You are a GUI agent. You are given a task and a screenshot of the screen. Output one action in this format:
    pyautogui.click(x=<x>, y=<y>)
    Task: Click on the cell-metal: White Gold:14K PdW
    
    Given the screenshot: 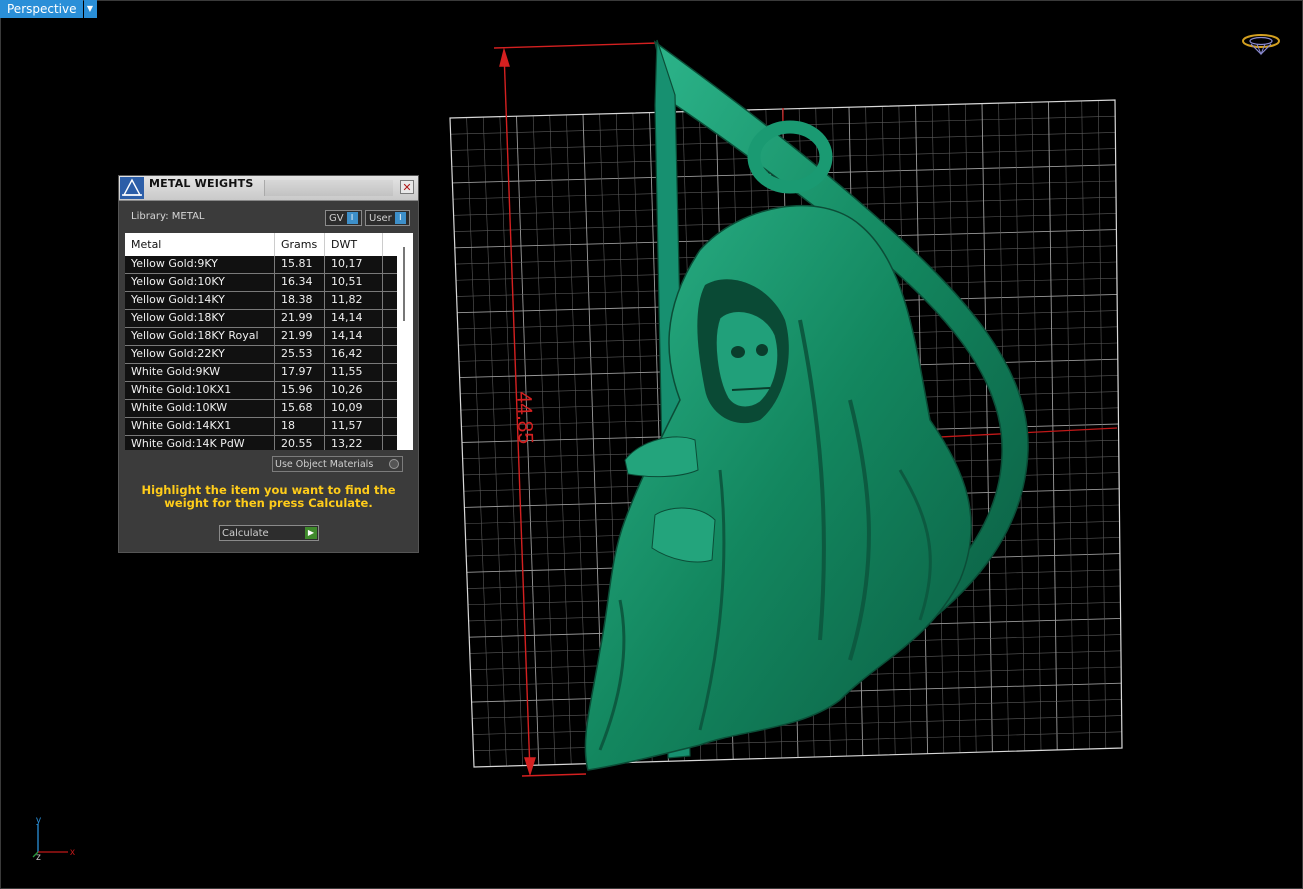 What is the action you would take?
    pyautogui.click(x=200, y=443)
    